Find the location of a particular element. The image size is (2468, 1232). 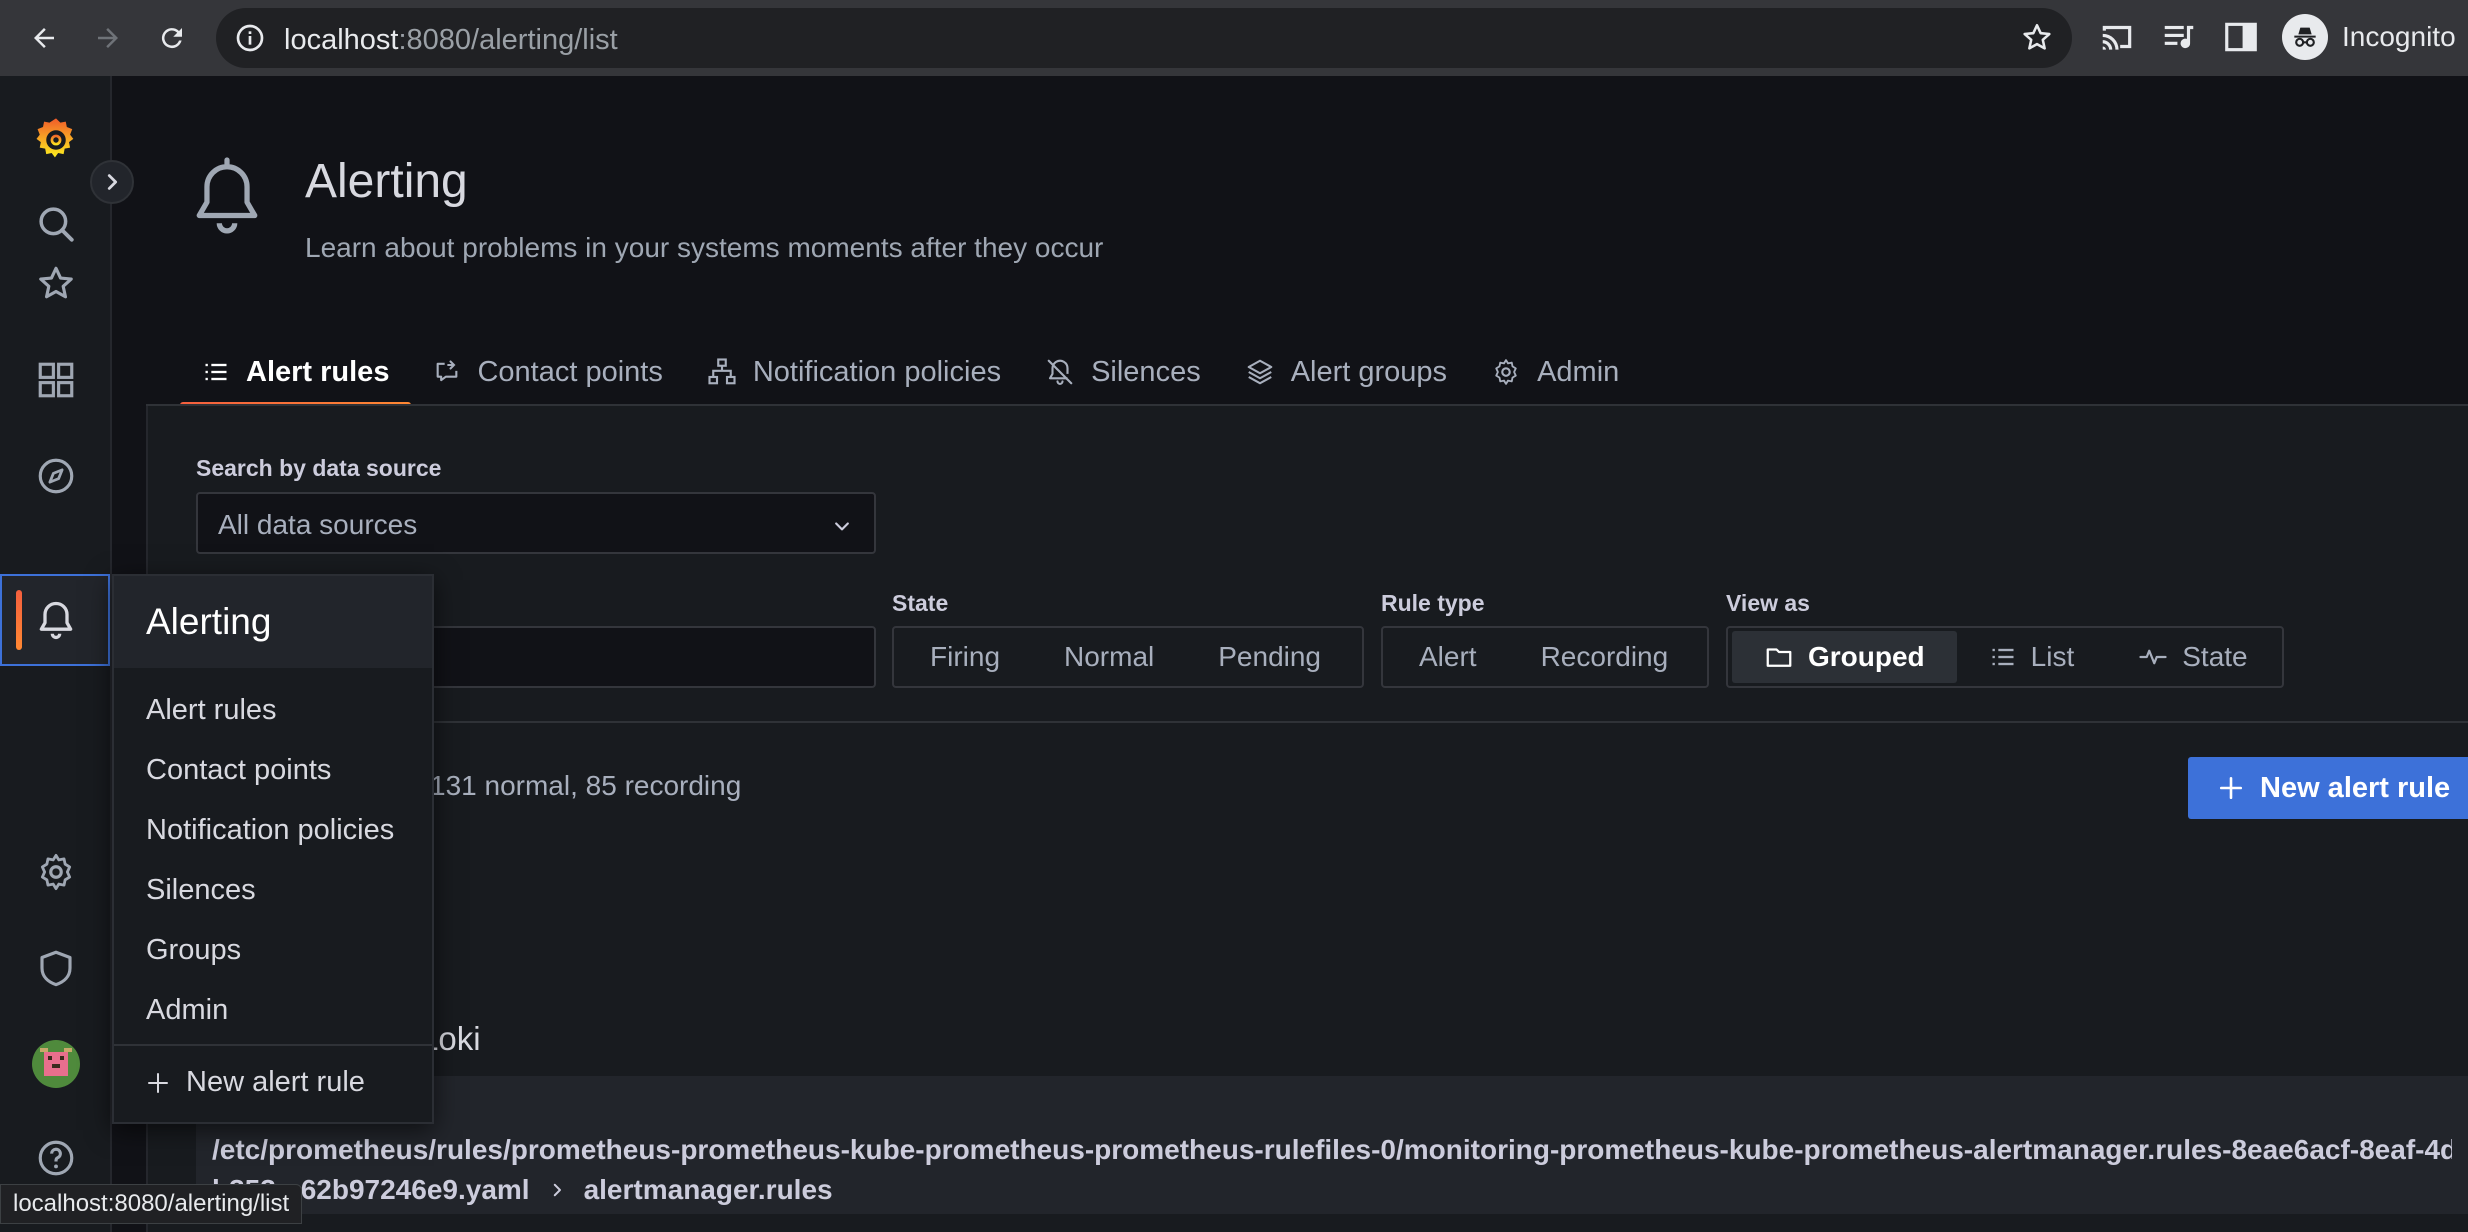

tab-notification-policies: Notification policies is located at coordinates (854, 372).